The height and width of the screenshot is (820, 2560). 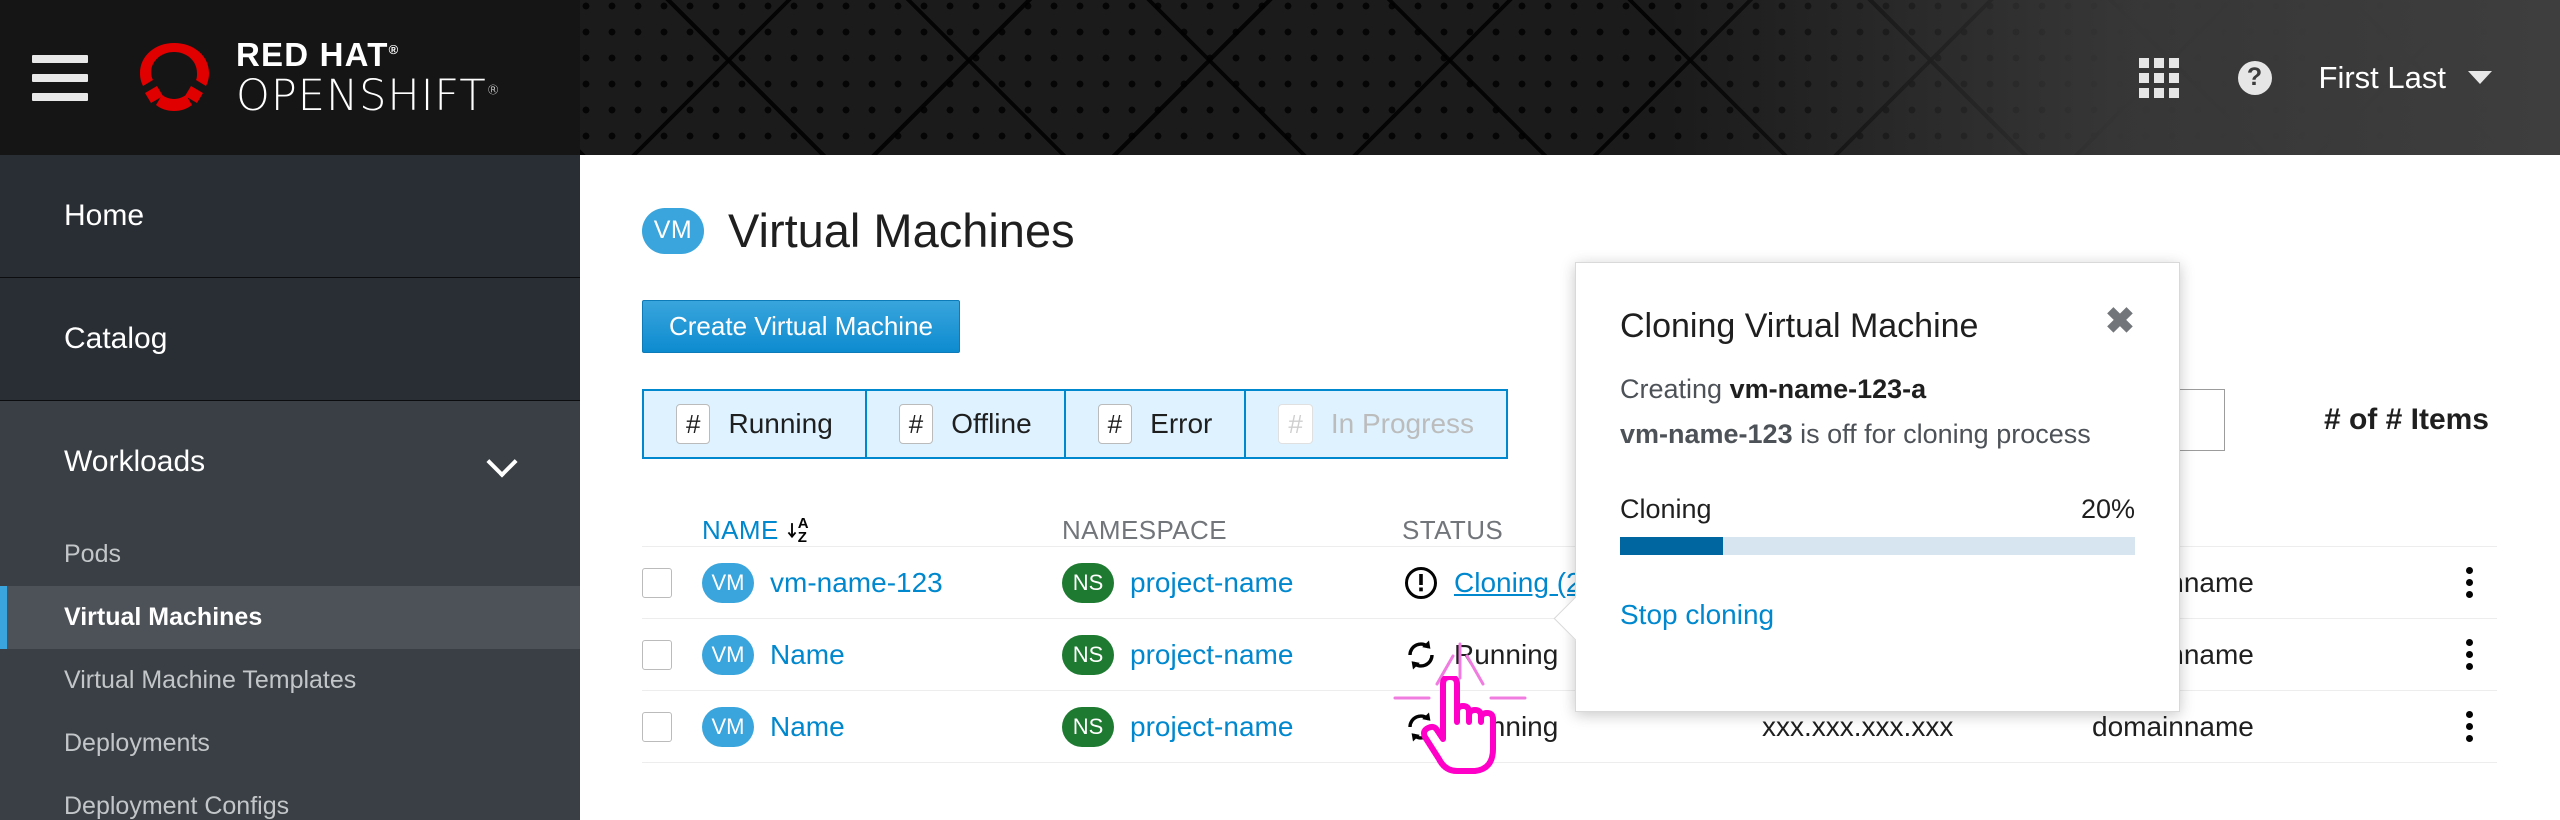 I want to click on column-header-name: NAME A Z, so click(x=882, y=530).